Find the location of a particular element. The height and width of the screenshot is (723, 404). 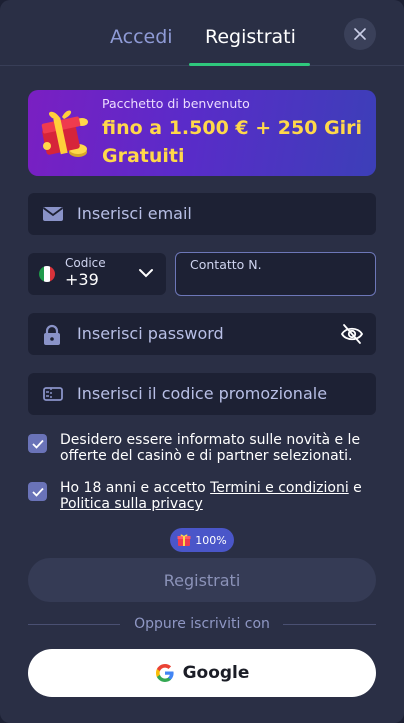

marketing-checkbox is located at coordinates (37, 443).